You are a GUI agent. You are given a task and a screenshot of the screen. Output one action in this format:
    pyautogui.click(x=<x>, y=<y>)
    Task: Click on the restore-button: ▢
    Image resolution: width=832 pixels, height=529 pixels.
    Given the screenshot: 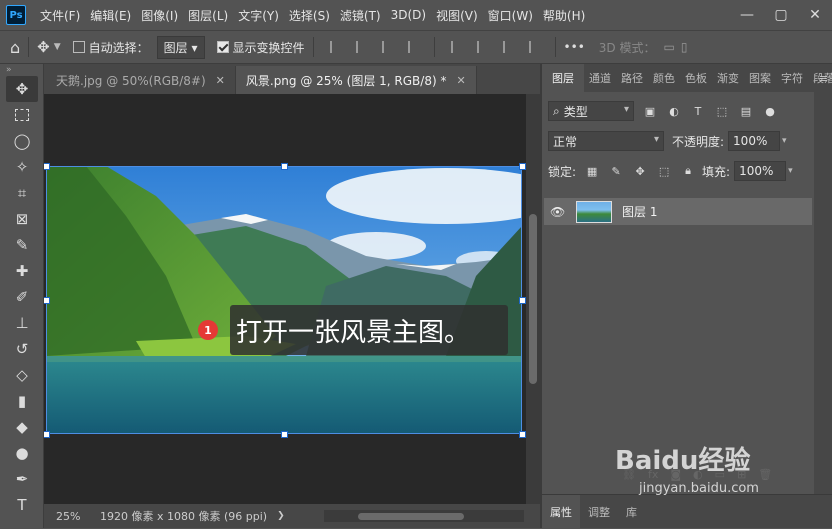 What is the action you would take?
    pyautogui.click(x=781, y=15)
    